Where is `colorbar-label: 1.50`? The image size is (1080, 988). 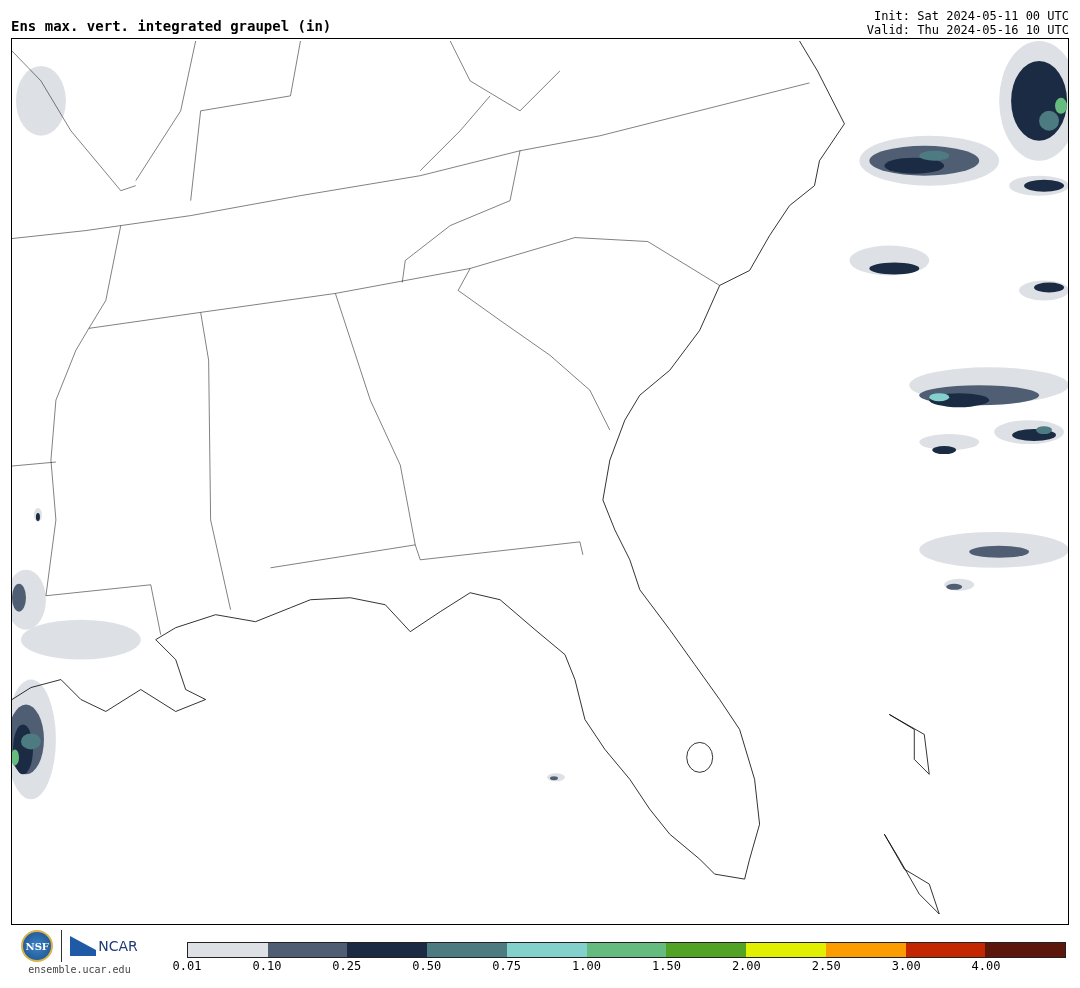
colorbar-label: 1.50 is located at coordinates (666, 966).